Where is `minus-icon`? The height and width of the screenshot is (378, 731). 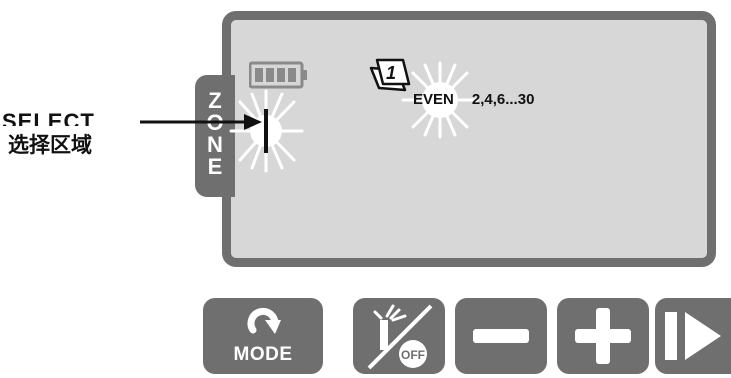
minus-icon is located at coordinates (501, 336).